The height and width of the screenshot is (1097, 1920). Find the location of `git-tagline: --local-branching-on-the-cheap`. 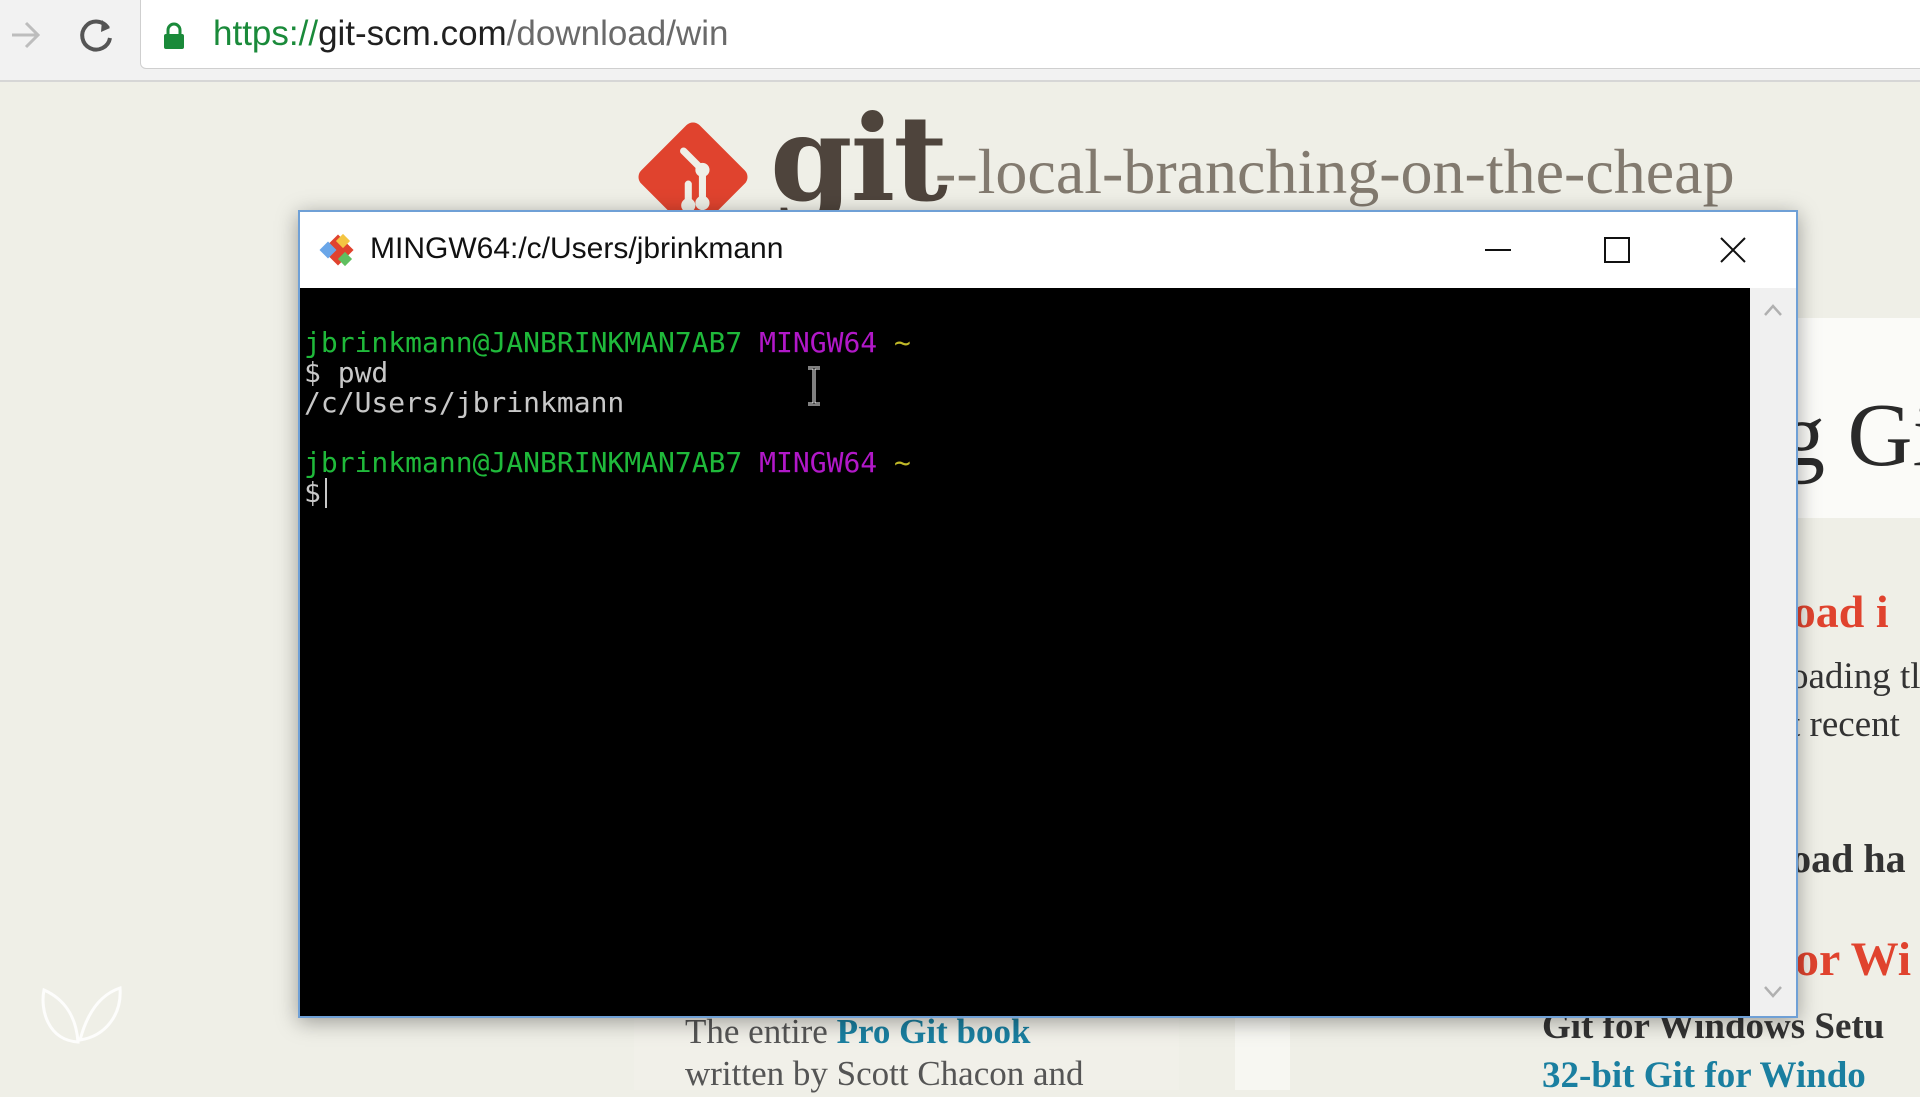

git-tagline: --local-branching-on-the-cheap is located at coordinates (1335, 171).